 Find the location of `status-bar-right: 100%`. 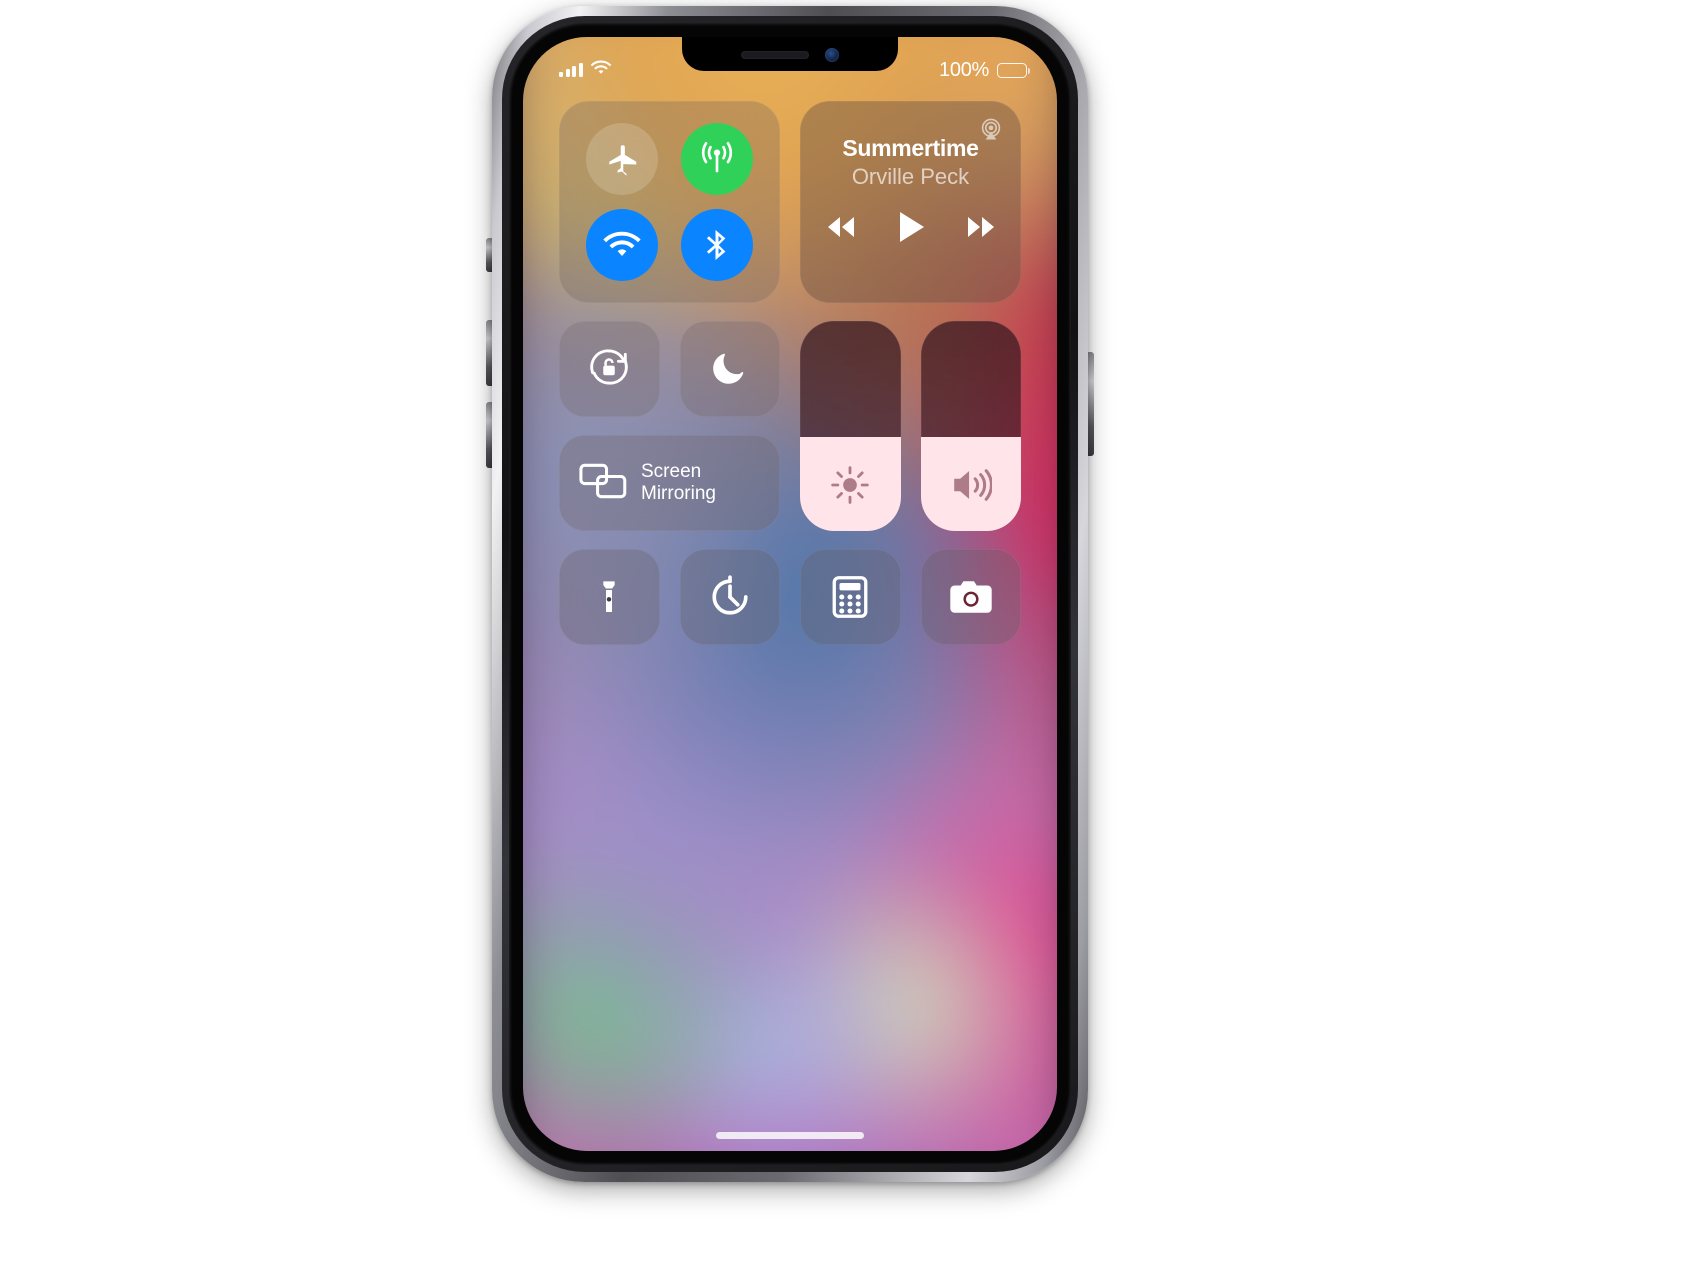

status-bar-right: 100% is located at coordinates (985, 70).